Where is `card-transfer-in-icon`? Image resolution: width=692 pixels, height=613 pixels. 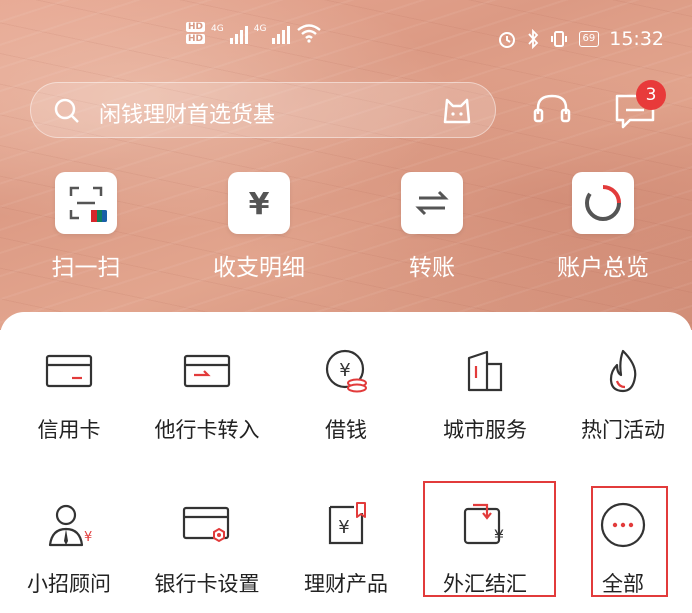 card-transfer-in-icon is located at coordinates (207, 371).